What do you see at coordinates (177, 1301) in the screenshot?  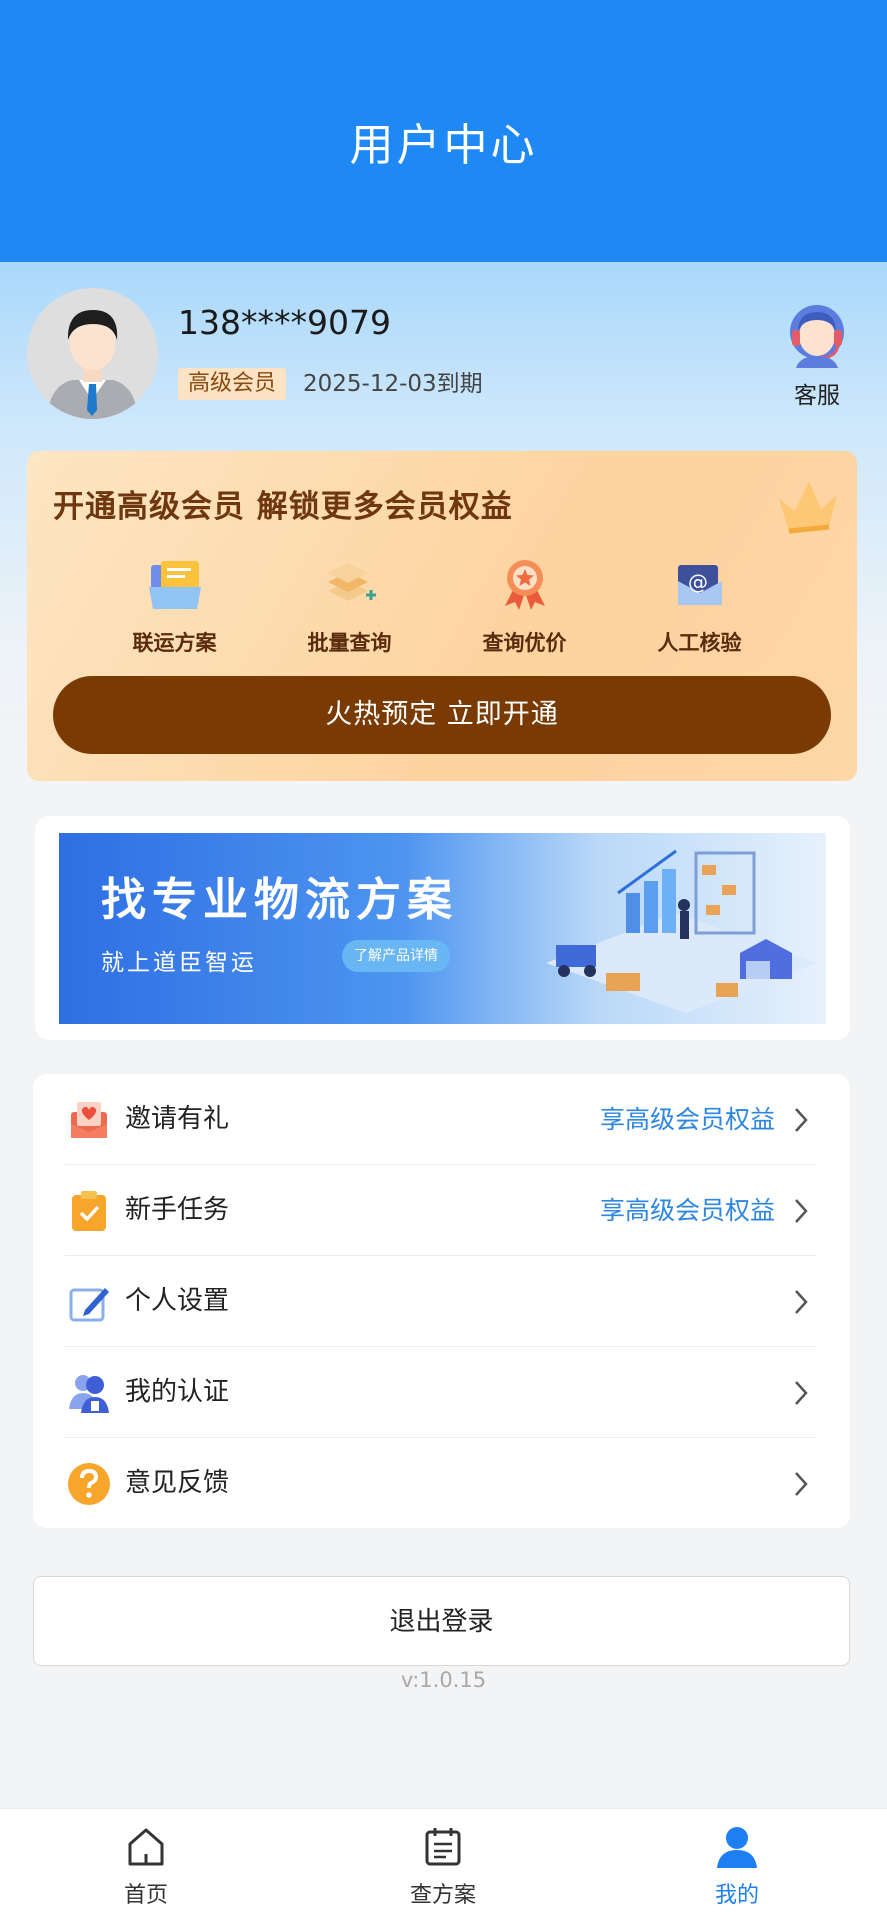 I see `menu-label: 个人设置` at bounding box center [177, 1301].